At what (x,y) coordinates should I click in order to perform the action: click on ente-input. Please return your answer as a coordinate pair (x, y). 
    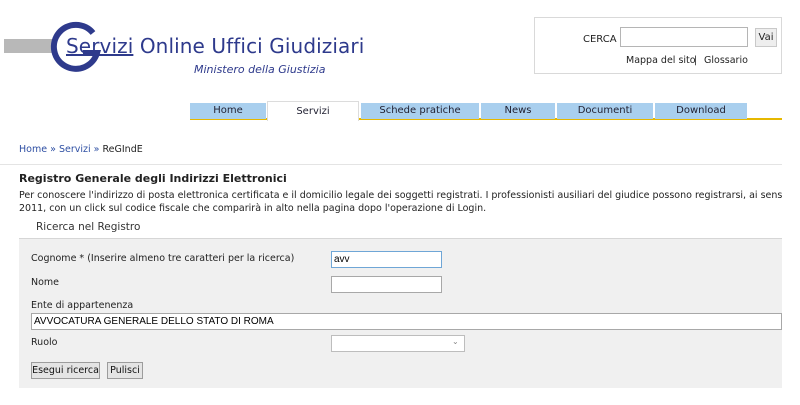
    Looking at the image, I should click on (406, 321).